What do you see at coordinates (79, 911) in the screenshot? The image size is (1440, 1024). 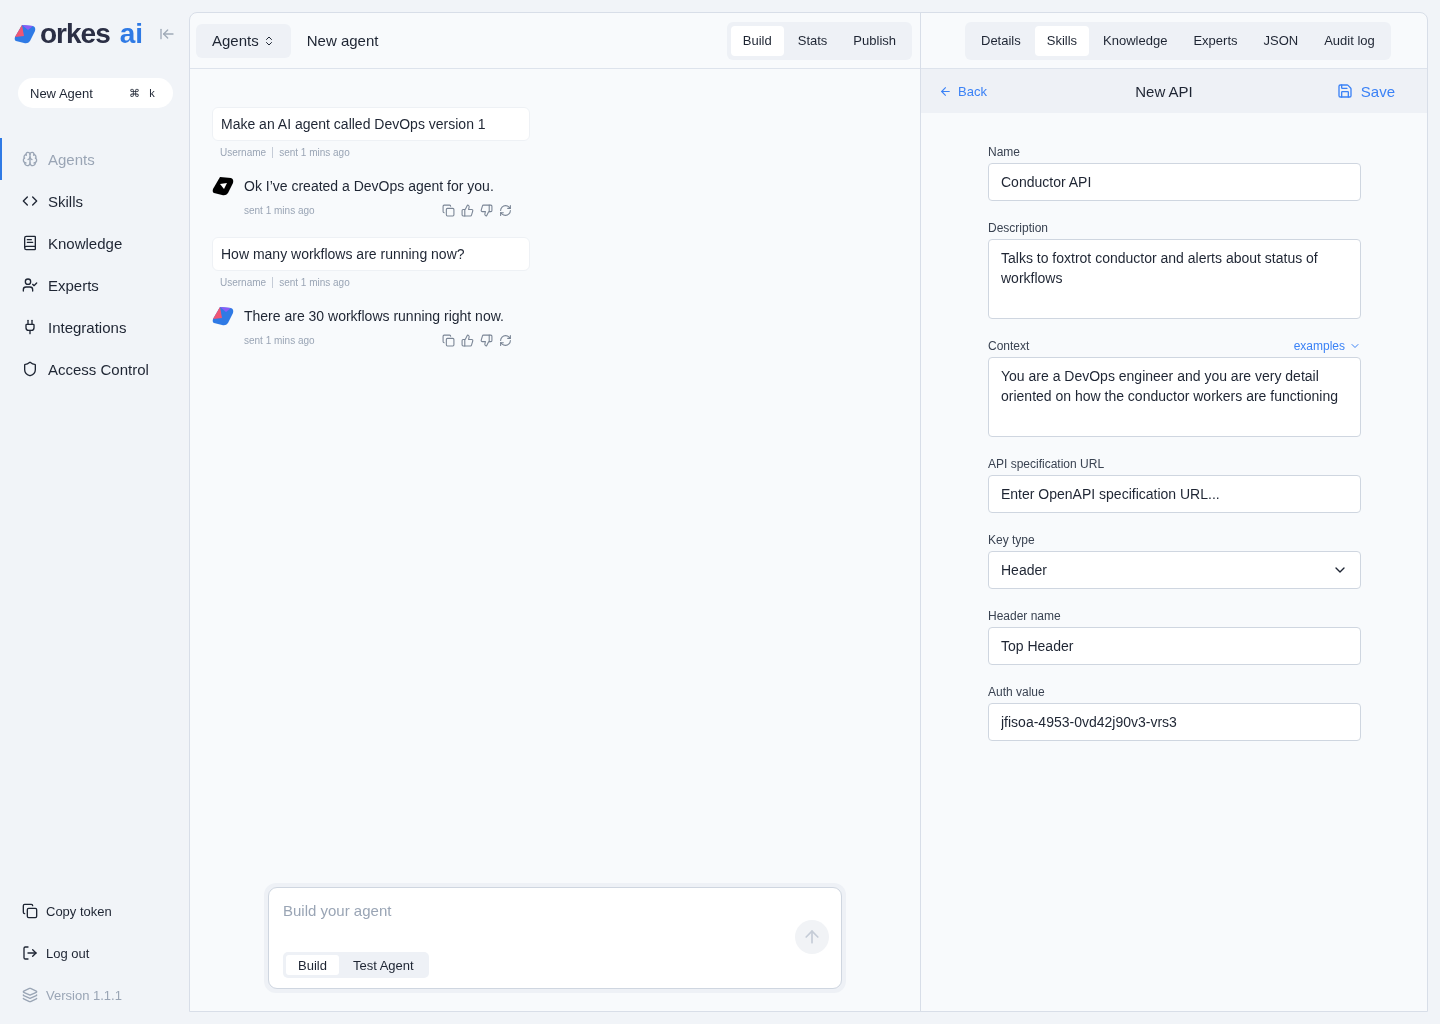 I see `sidebar-link: Copy token` at bounding box center [79, 911].